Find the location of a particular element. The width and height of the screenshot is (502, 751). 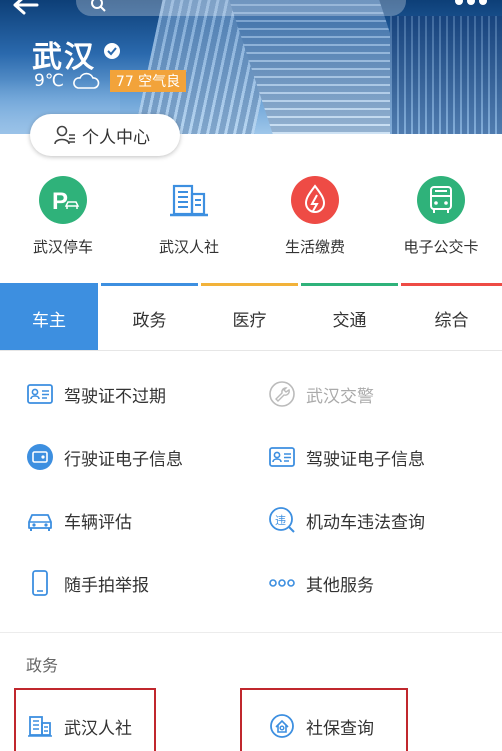

service-vehicle-license-info: 行驶证电子信息 is located at coordinates (104, 457).